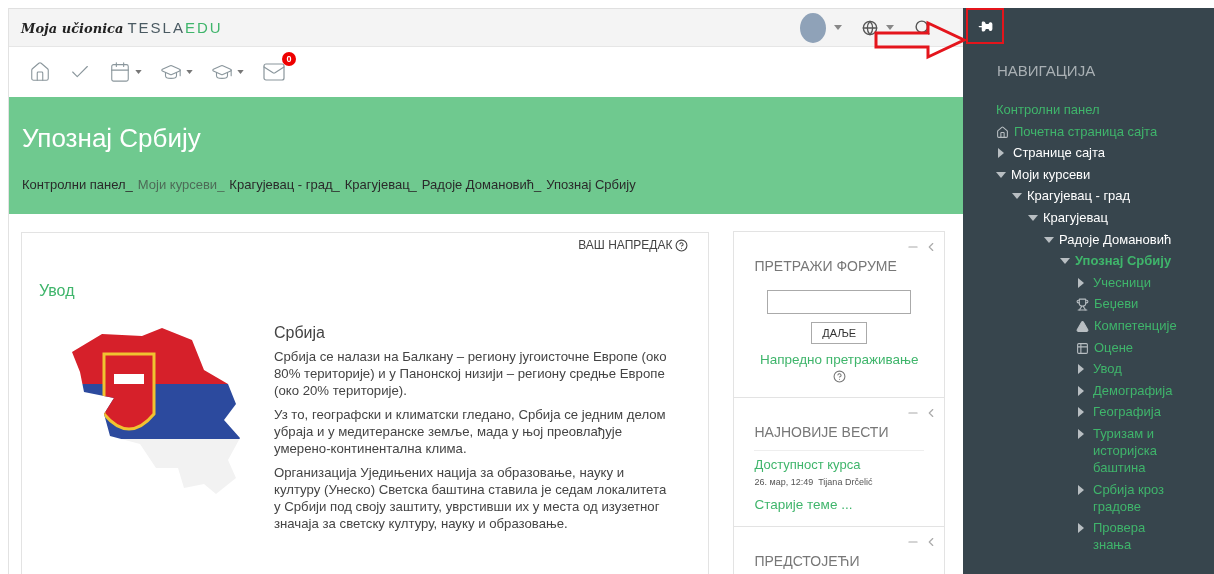  What do you see at coordinates (289, 59) in the screenshot?
I see `message-count-badge: 0` at bounding box center [289, 59].